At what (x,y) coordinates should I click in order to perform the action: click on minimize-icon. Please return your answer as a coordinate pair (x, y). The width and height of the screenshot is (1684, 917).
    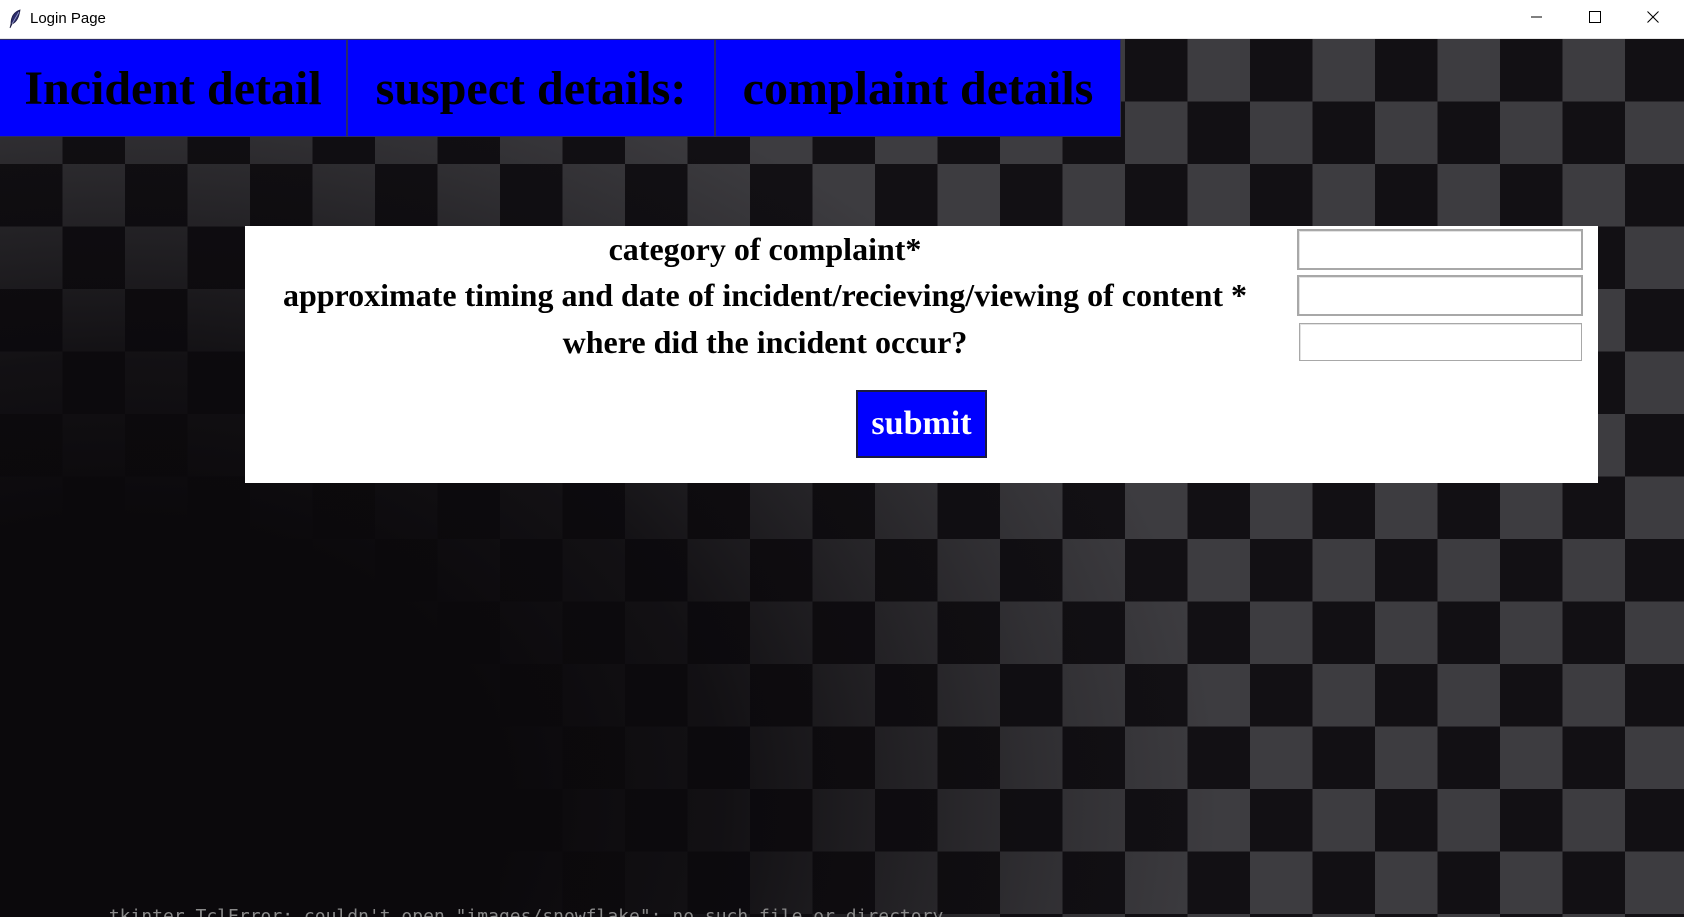
    Looking at the image, I should click on (1537, 19).